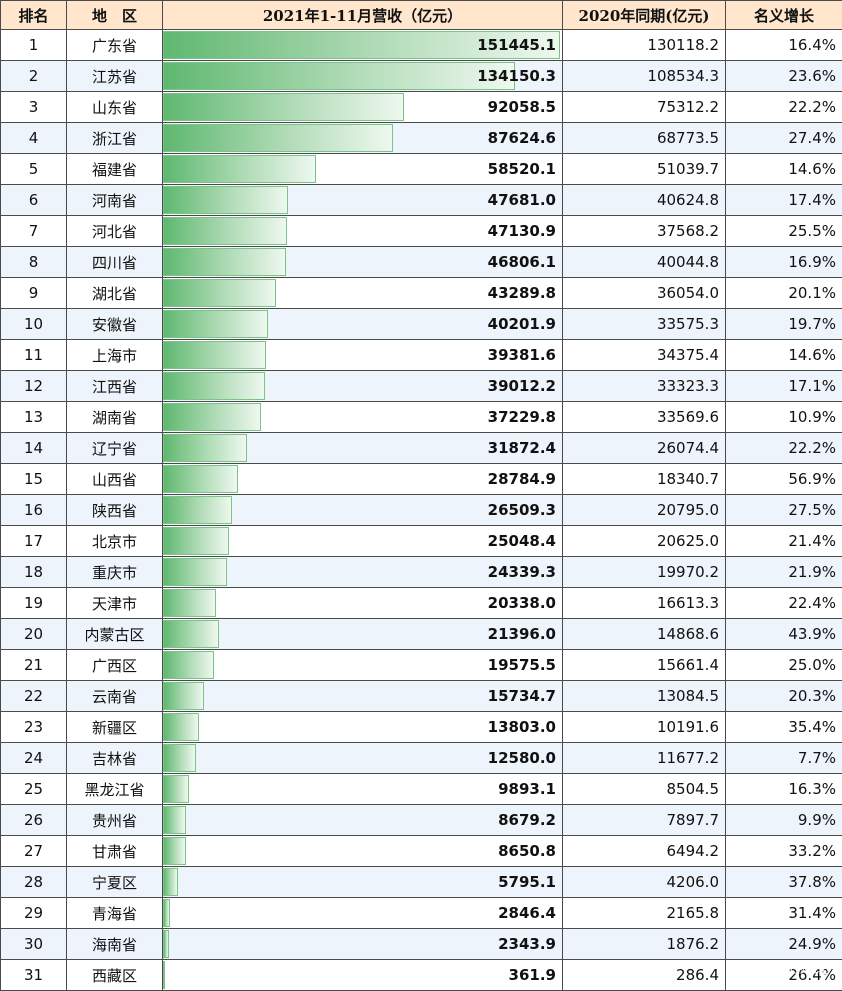 The image size is (842, 991). Describe the element at coordinates (34, 355) in the screenshot. I see `rank-cell: 11` at that location.